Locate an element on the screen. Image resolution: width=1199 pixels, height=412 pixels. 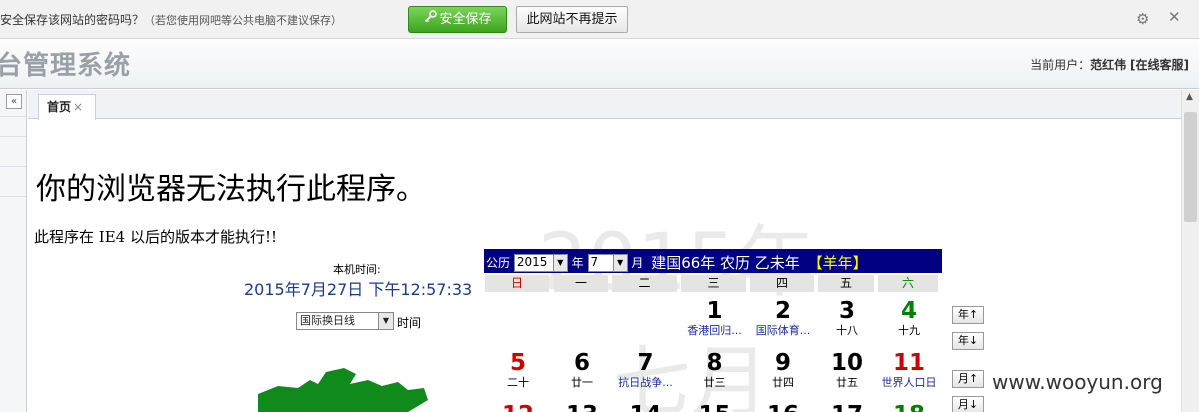
calendar-day: 12 is located at coordinates (518, 407).